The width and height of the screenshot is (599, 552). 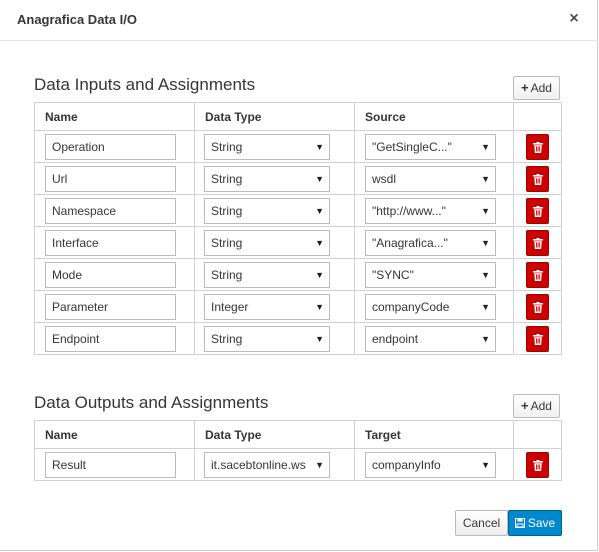 I want to click on outputs-header-row: Name Data Type Target, so click(x=298, y=434).